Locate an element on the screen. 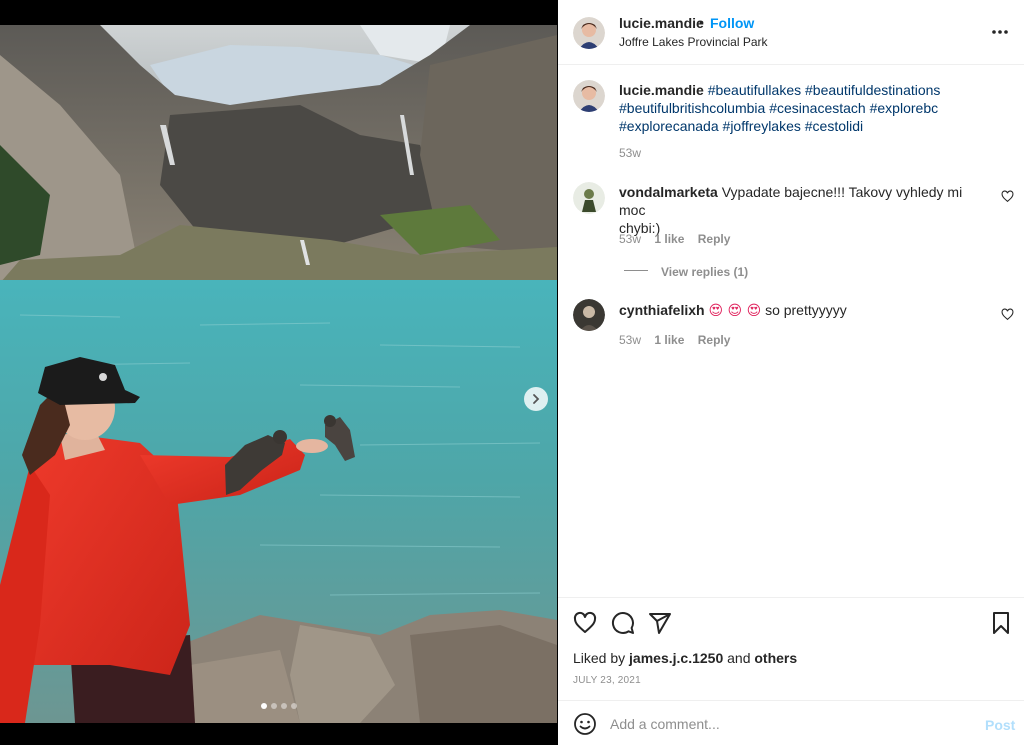 The height and width of the screenshot is (745, 1024). hashtag-link: #beutifulbritishcolumbia is located at coordinates (692, 108).